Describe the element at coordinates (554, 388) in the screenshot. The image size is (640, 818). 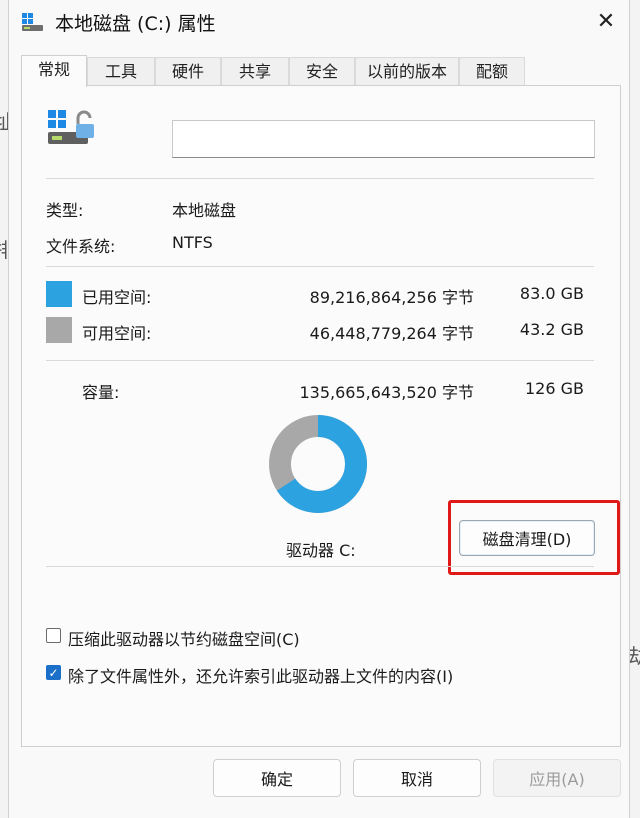
I see `capacity-size: 126 GB` at that location.